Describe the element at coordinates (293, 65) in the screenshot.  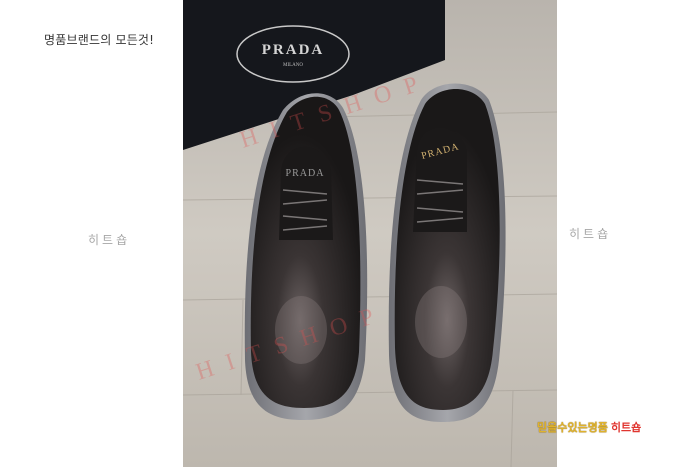
I see `box-sub-text: MILANO` at that location.